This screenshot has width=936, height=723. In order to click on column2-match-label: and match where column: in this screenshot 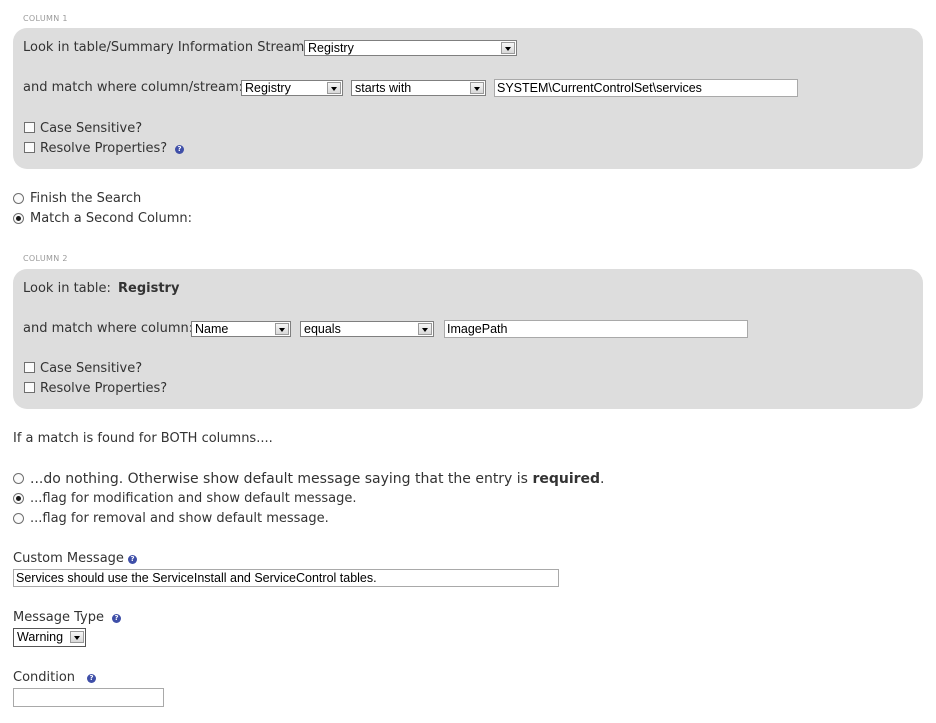, I will do `click(108, 328)`.